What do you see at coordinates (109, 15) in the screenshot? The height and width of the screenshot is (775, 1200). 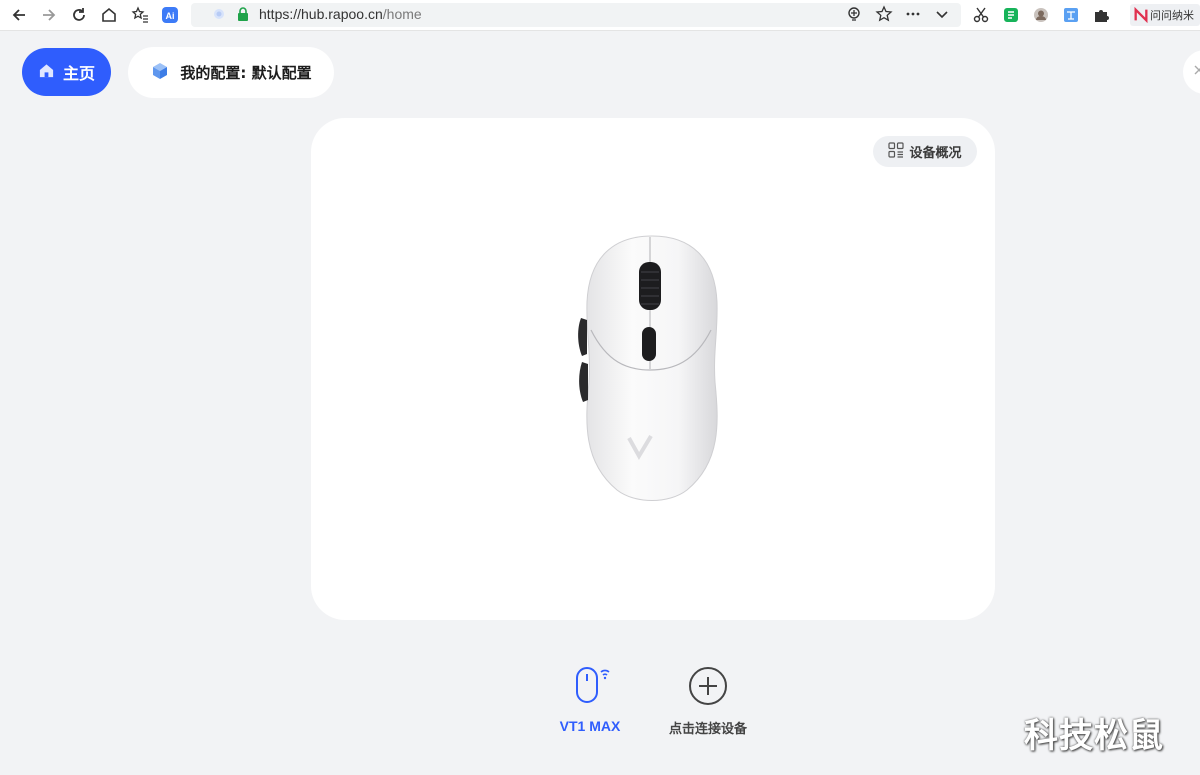 I see `home-icon` at bounding box center [109, 15].